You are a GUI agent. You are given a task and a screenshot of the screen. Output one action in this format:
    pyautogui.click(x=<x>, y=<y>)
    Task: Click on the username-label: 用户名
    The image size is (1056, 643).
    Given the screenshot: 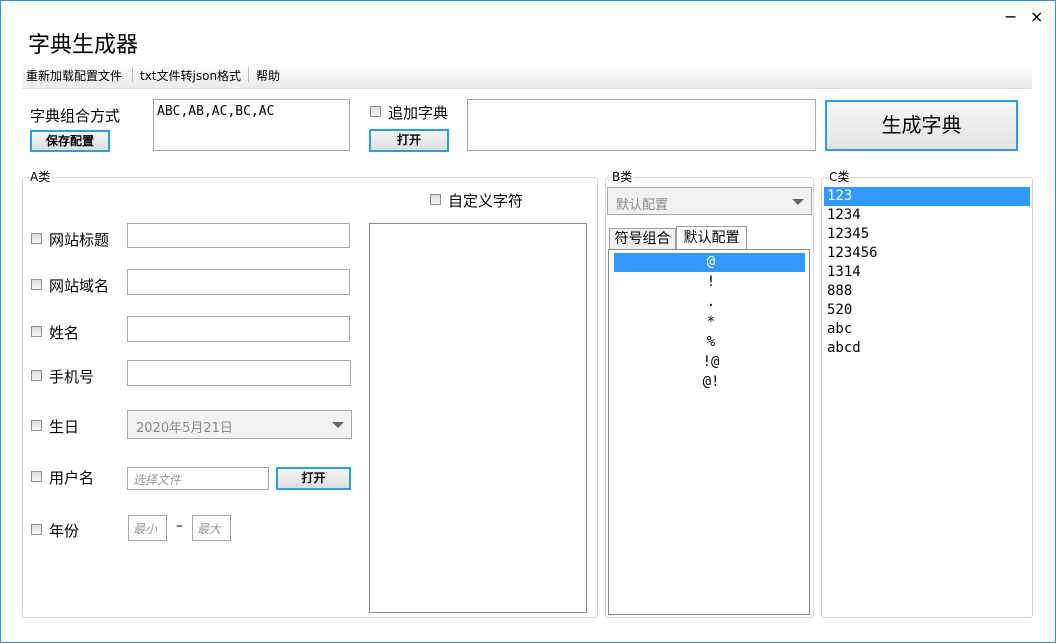 What is the action you would take?
    pyautogui.click(x=72, y=478)
    